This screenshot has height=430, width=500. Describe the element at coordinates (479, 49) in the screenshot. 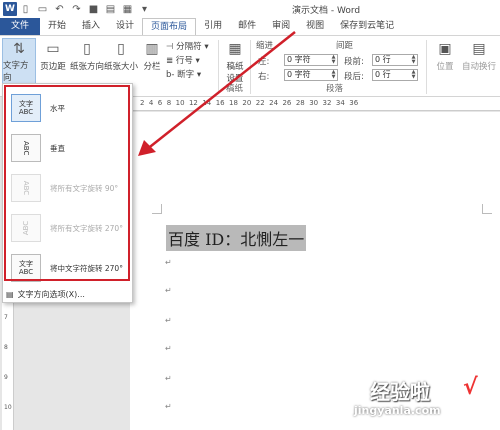

I see `wrap-text-icon: ▤` at that location.